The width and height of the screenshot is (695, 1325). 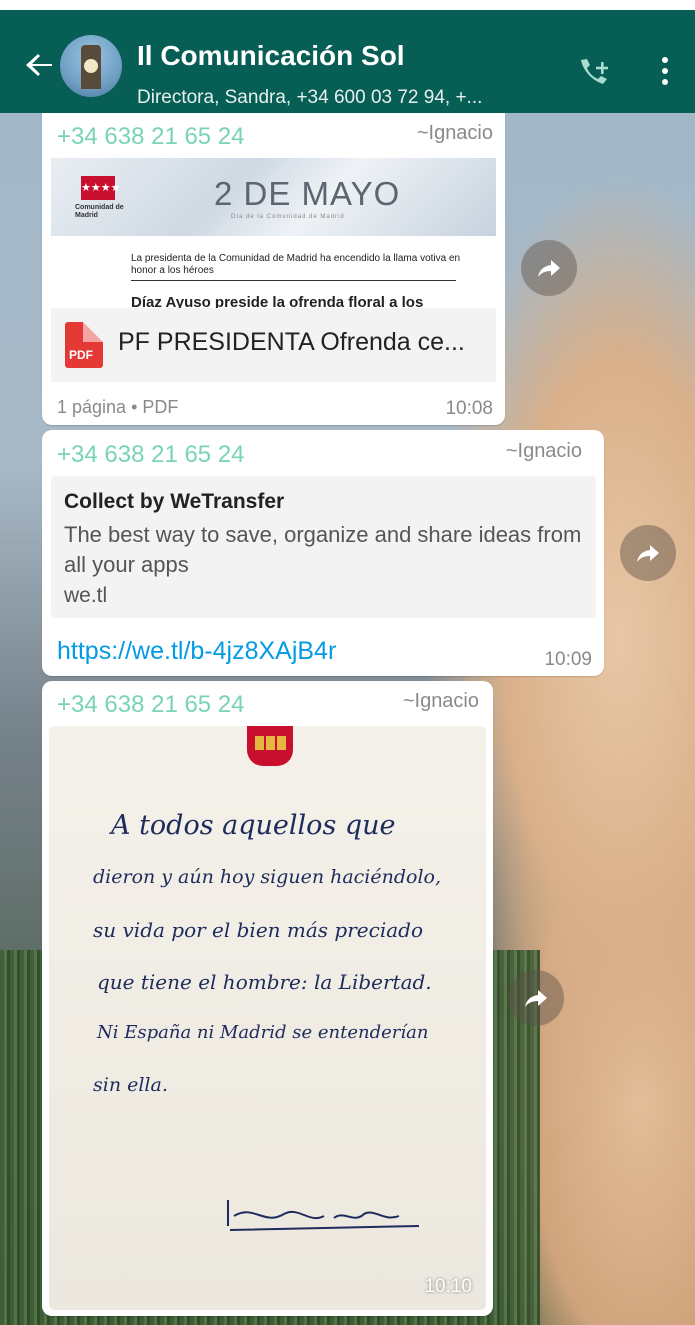 What do you see at coordinates (568, 659) in the screenshot?
I see `message-time: 10:09` at bounding box center [568, 659].